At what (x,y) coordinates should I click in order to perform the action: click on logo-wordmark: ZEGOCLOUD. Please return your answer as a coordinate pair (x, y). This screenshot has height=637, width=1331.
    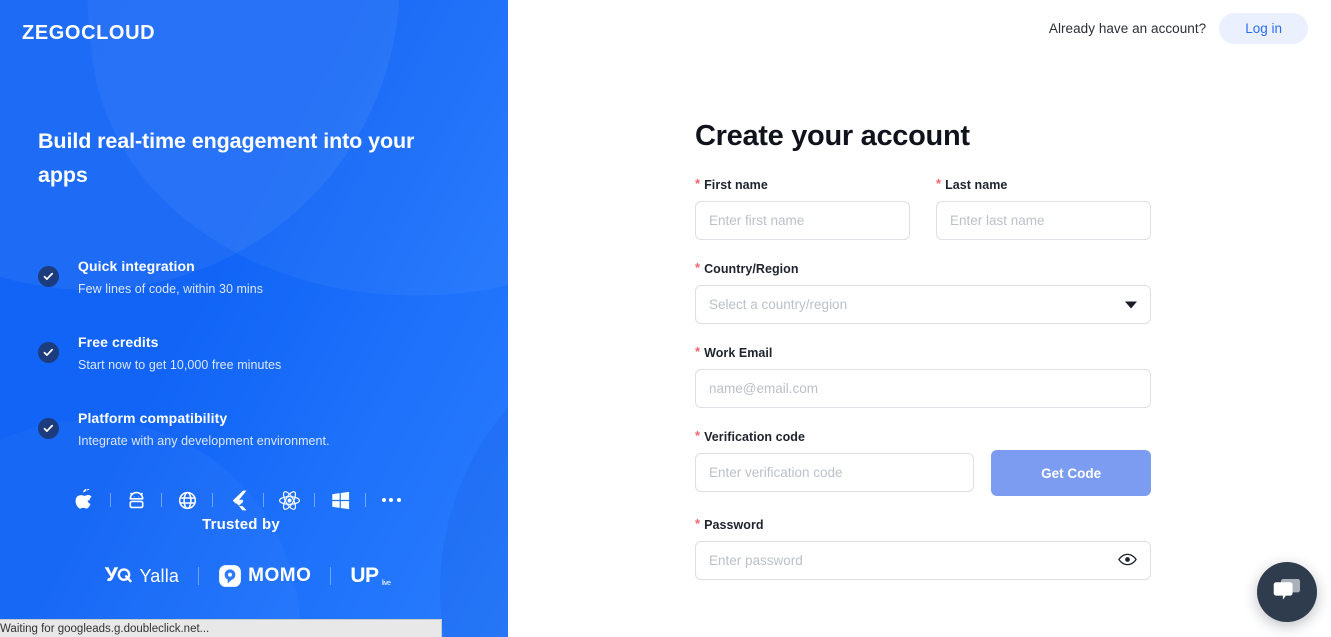
    Looking at the image, I should click on (89, 33).